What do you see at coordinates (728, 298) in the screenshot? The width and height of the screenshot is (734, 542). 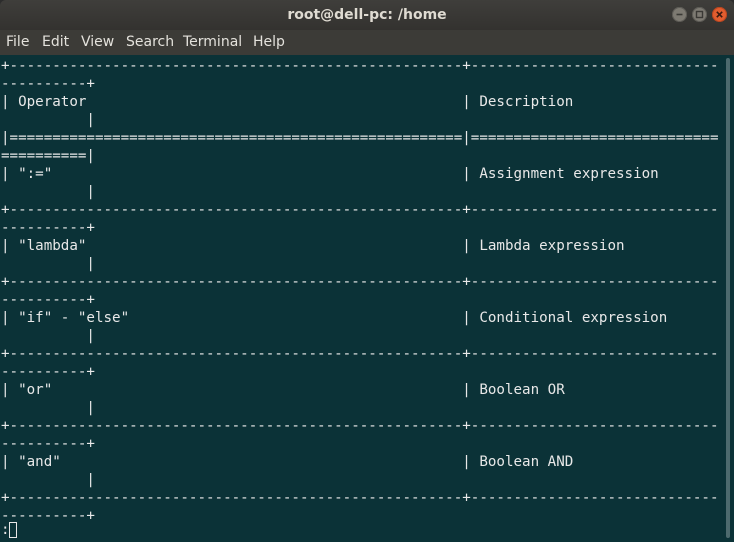 I see `scrollbar-thumb` at bounding box center [728, 298].